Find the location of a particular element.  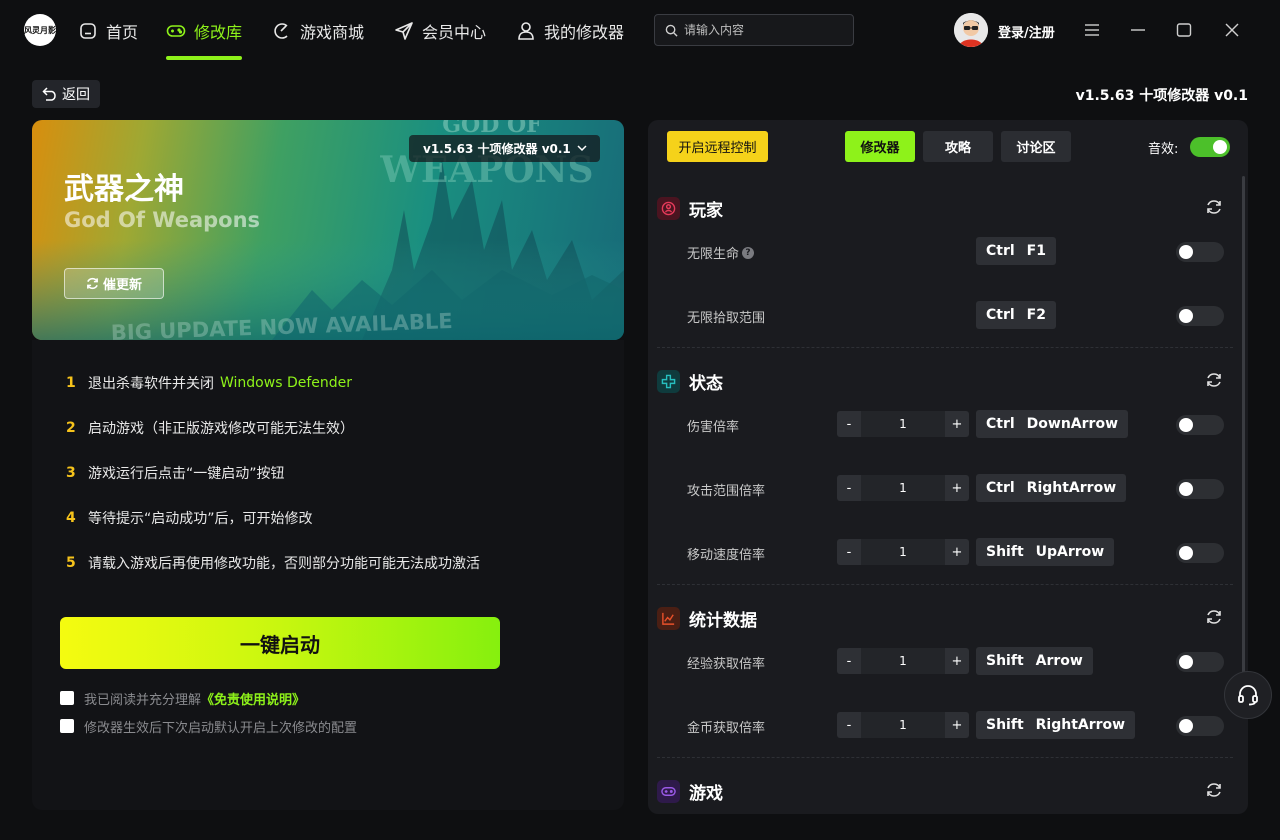

option-infinite-health-label: 无限生命 is located at coordinates (713, 254).